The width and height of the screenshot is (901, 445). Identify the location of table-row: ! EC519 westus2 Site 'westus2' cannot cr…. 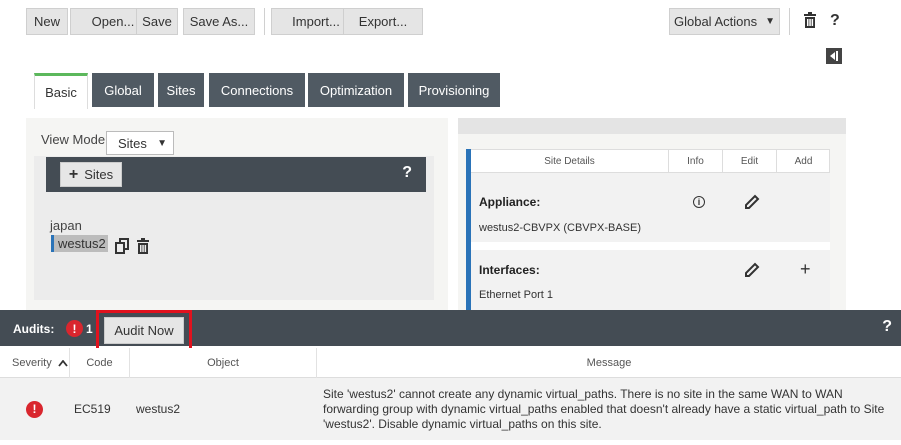
(450, 409).